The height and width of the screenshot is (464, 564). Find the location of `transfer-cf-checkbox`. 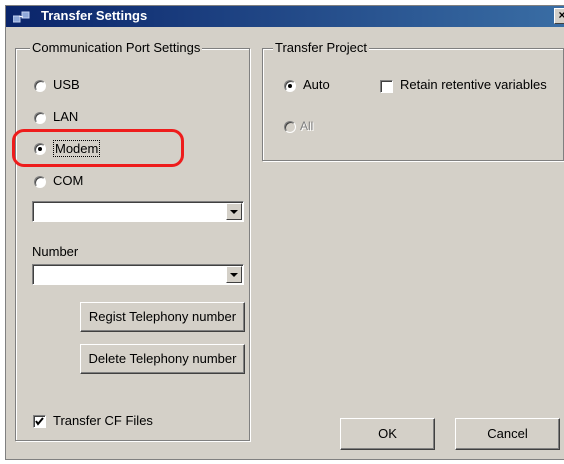

transfer-cf-checkbox is located at coordinates (39, 421).